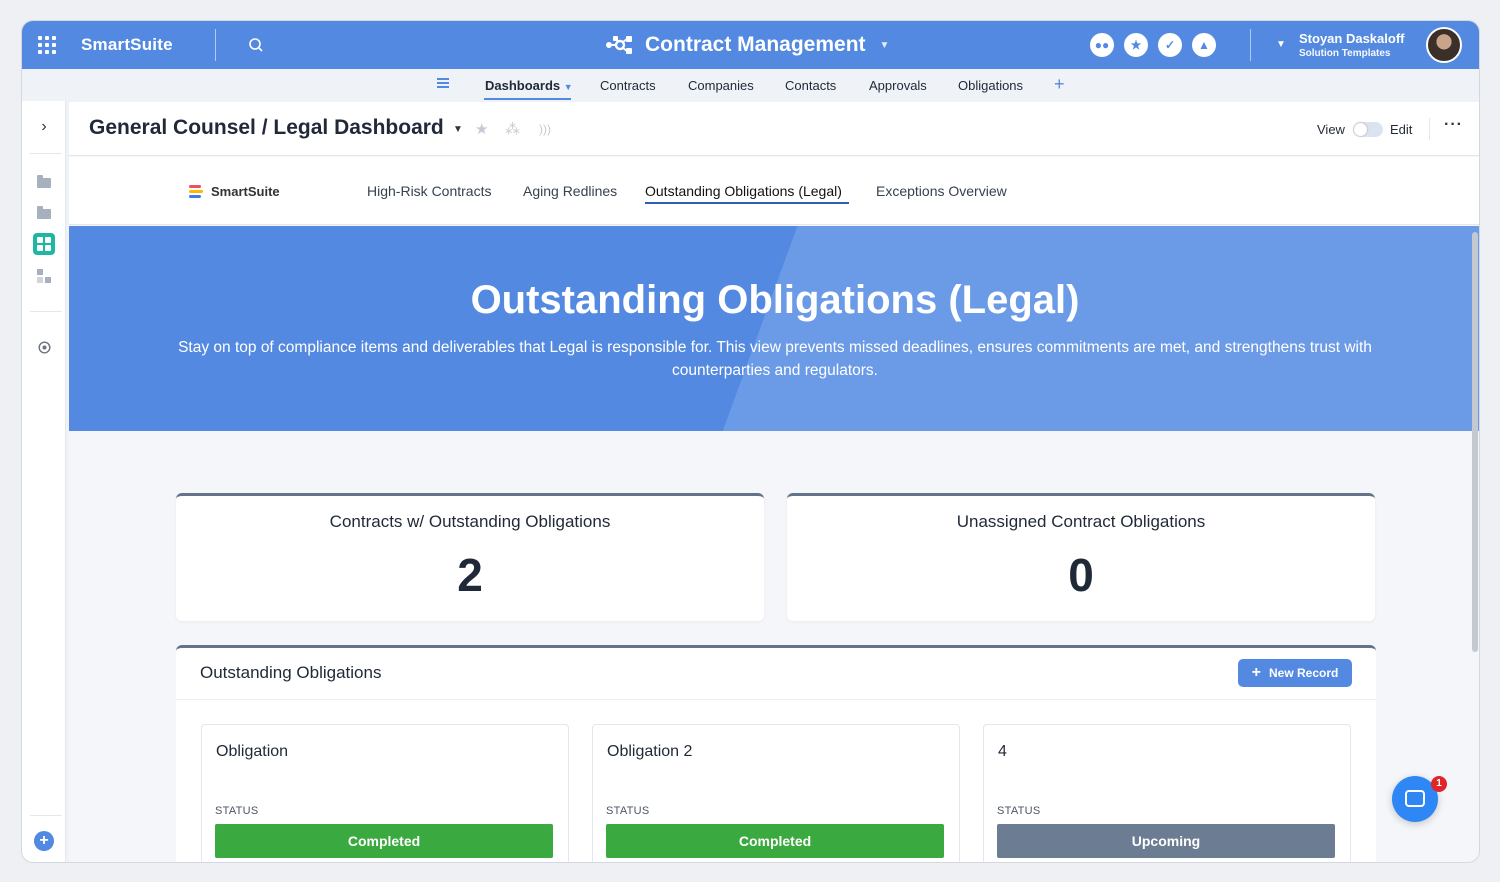 This screenshot has width=1500, height=882. Describe the element at coordinates (44, 126) in the screenshot. I see `expand-sidebar-icon: ›` at that location.